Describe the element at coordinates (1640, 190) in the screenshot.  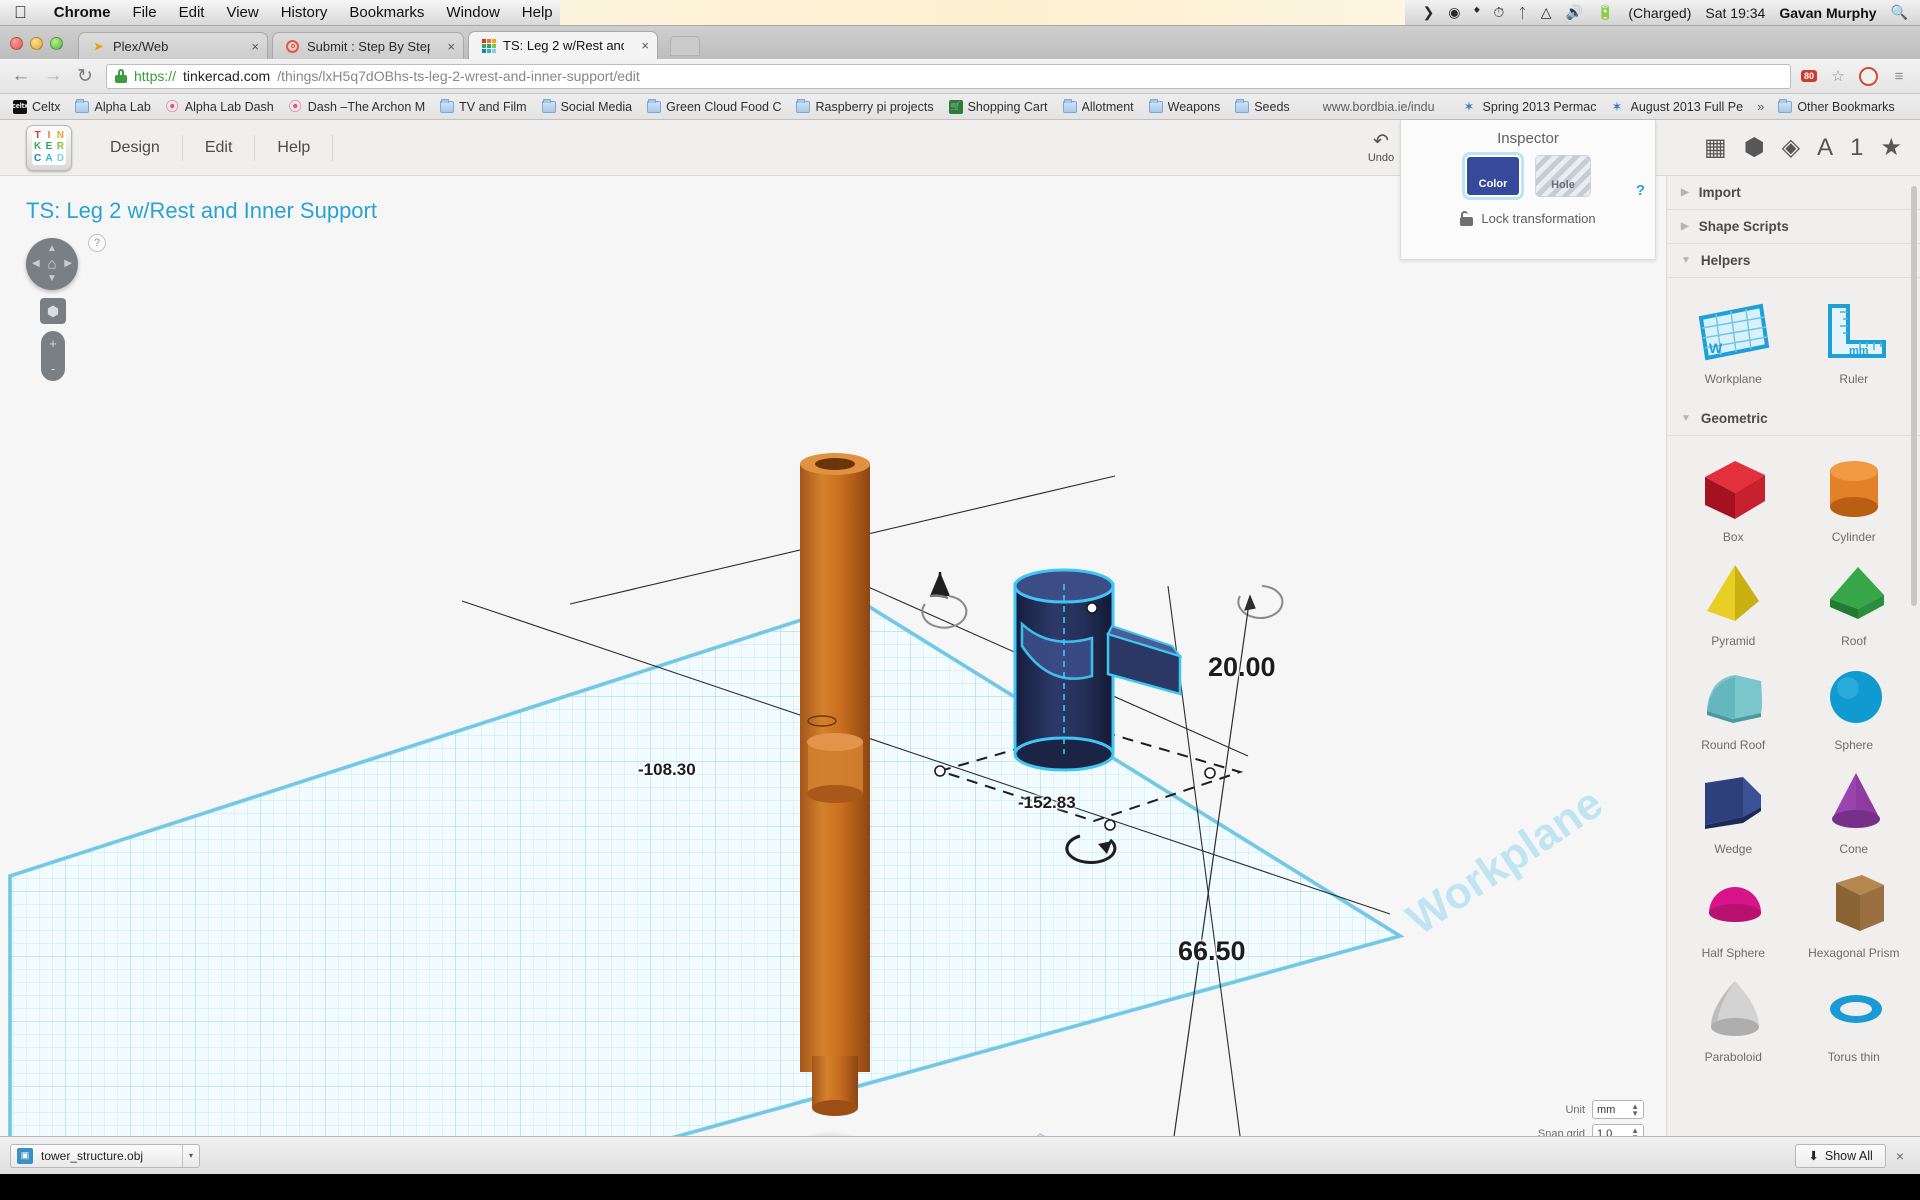
I see `inspector-help-icon: ?` at that location.